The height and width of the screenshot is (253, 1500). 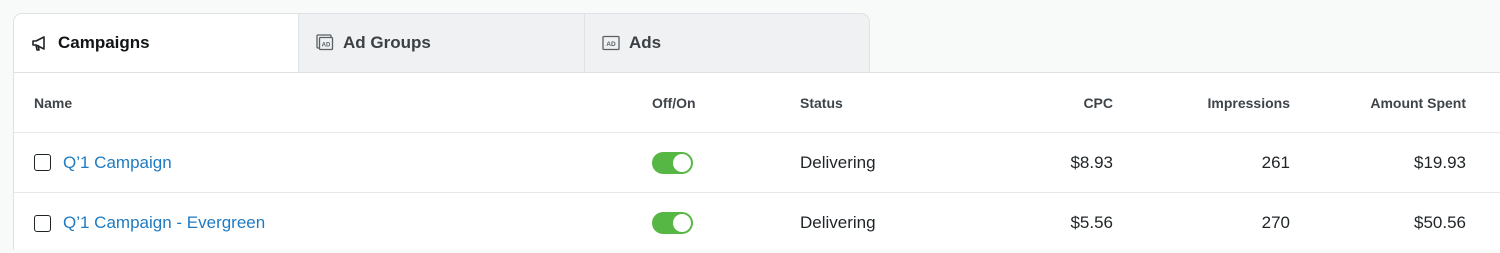 What do you see at coordinates (1098, 102) in the screenshot?
I see `column-header-cpc: CPC` at bounding box center [1098, 102].